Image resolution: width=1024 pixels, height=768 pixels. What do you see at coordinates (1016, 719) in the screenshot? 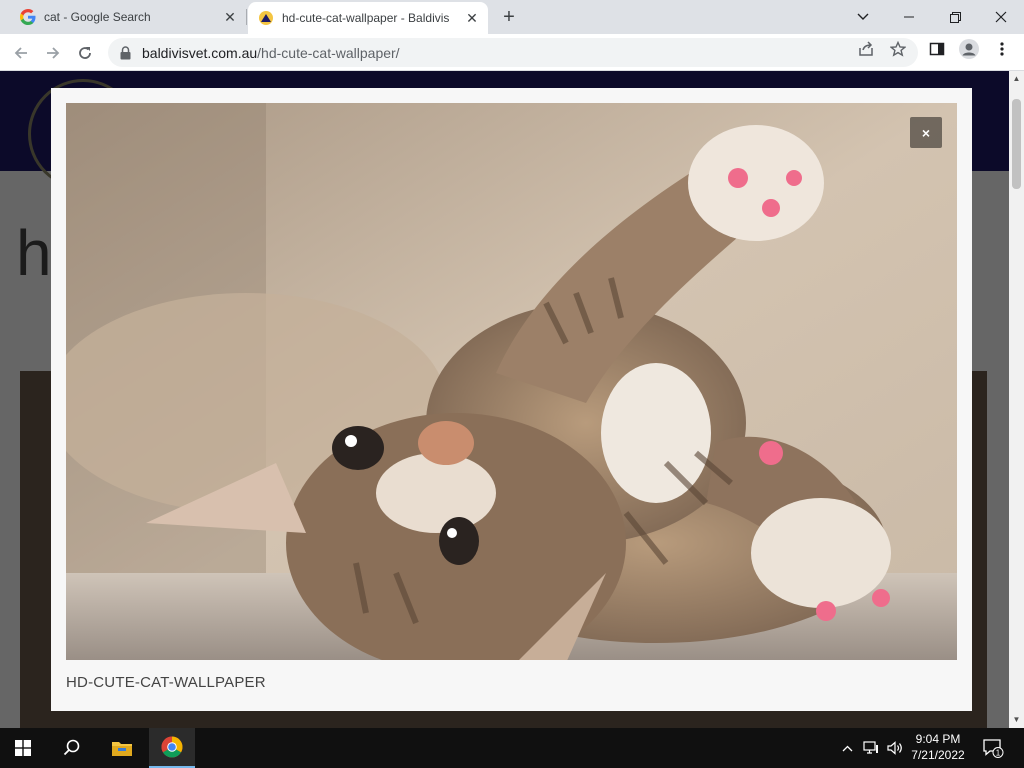
I see `scroll-down-icon: ▼` at bounding box center [1016, 719].